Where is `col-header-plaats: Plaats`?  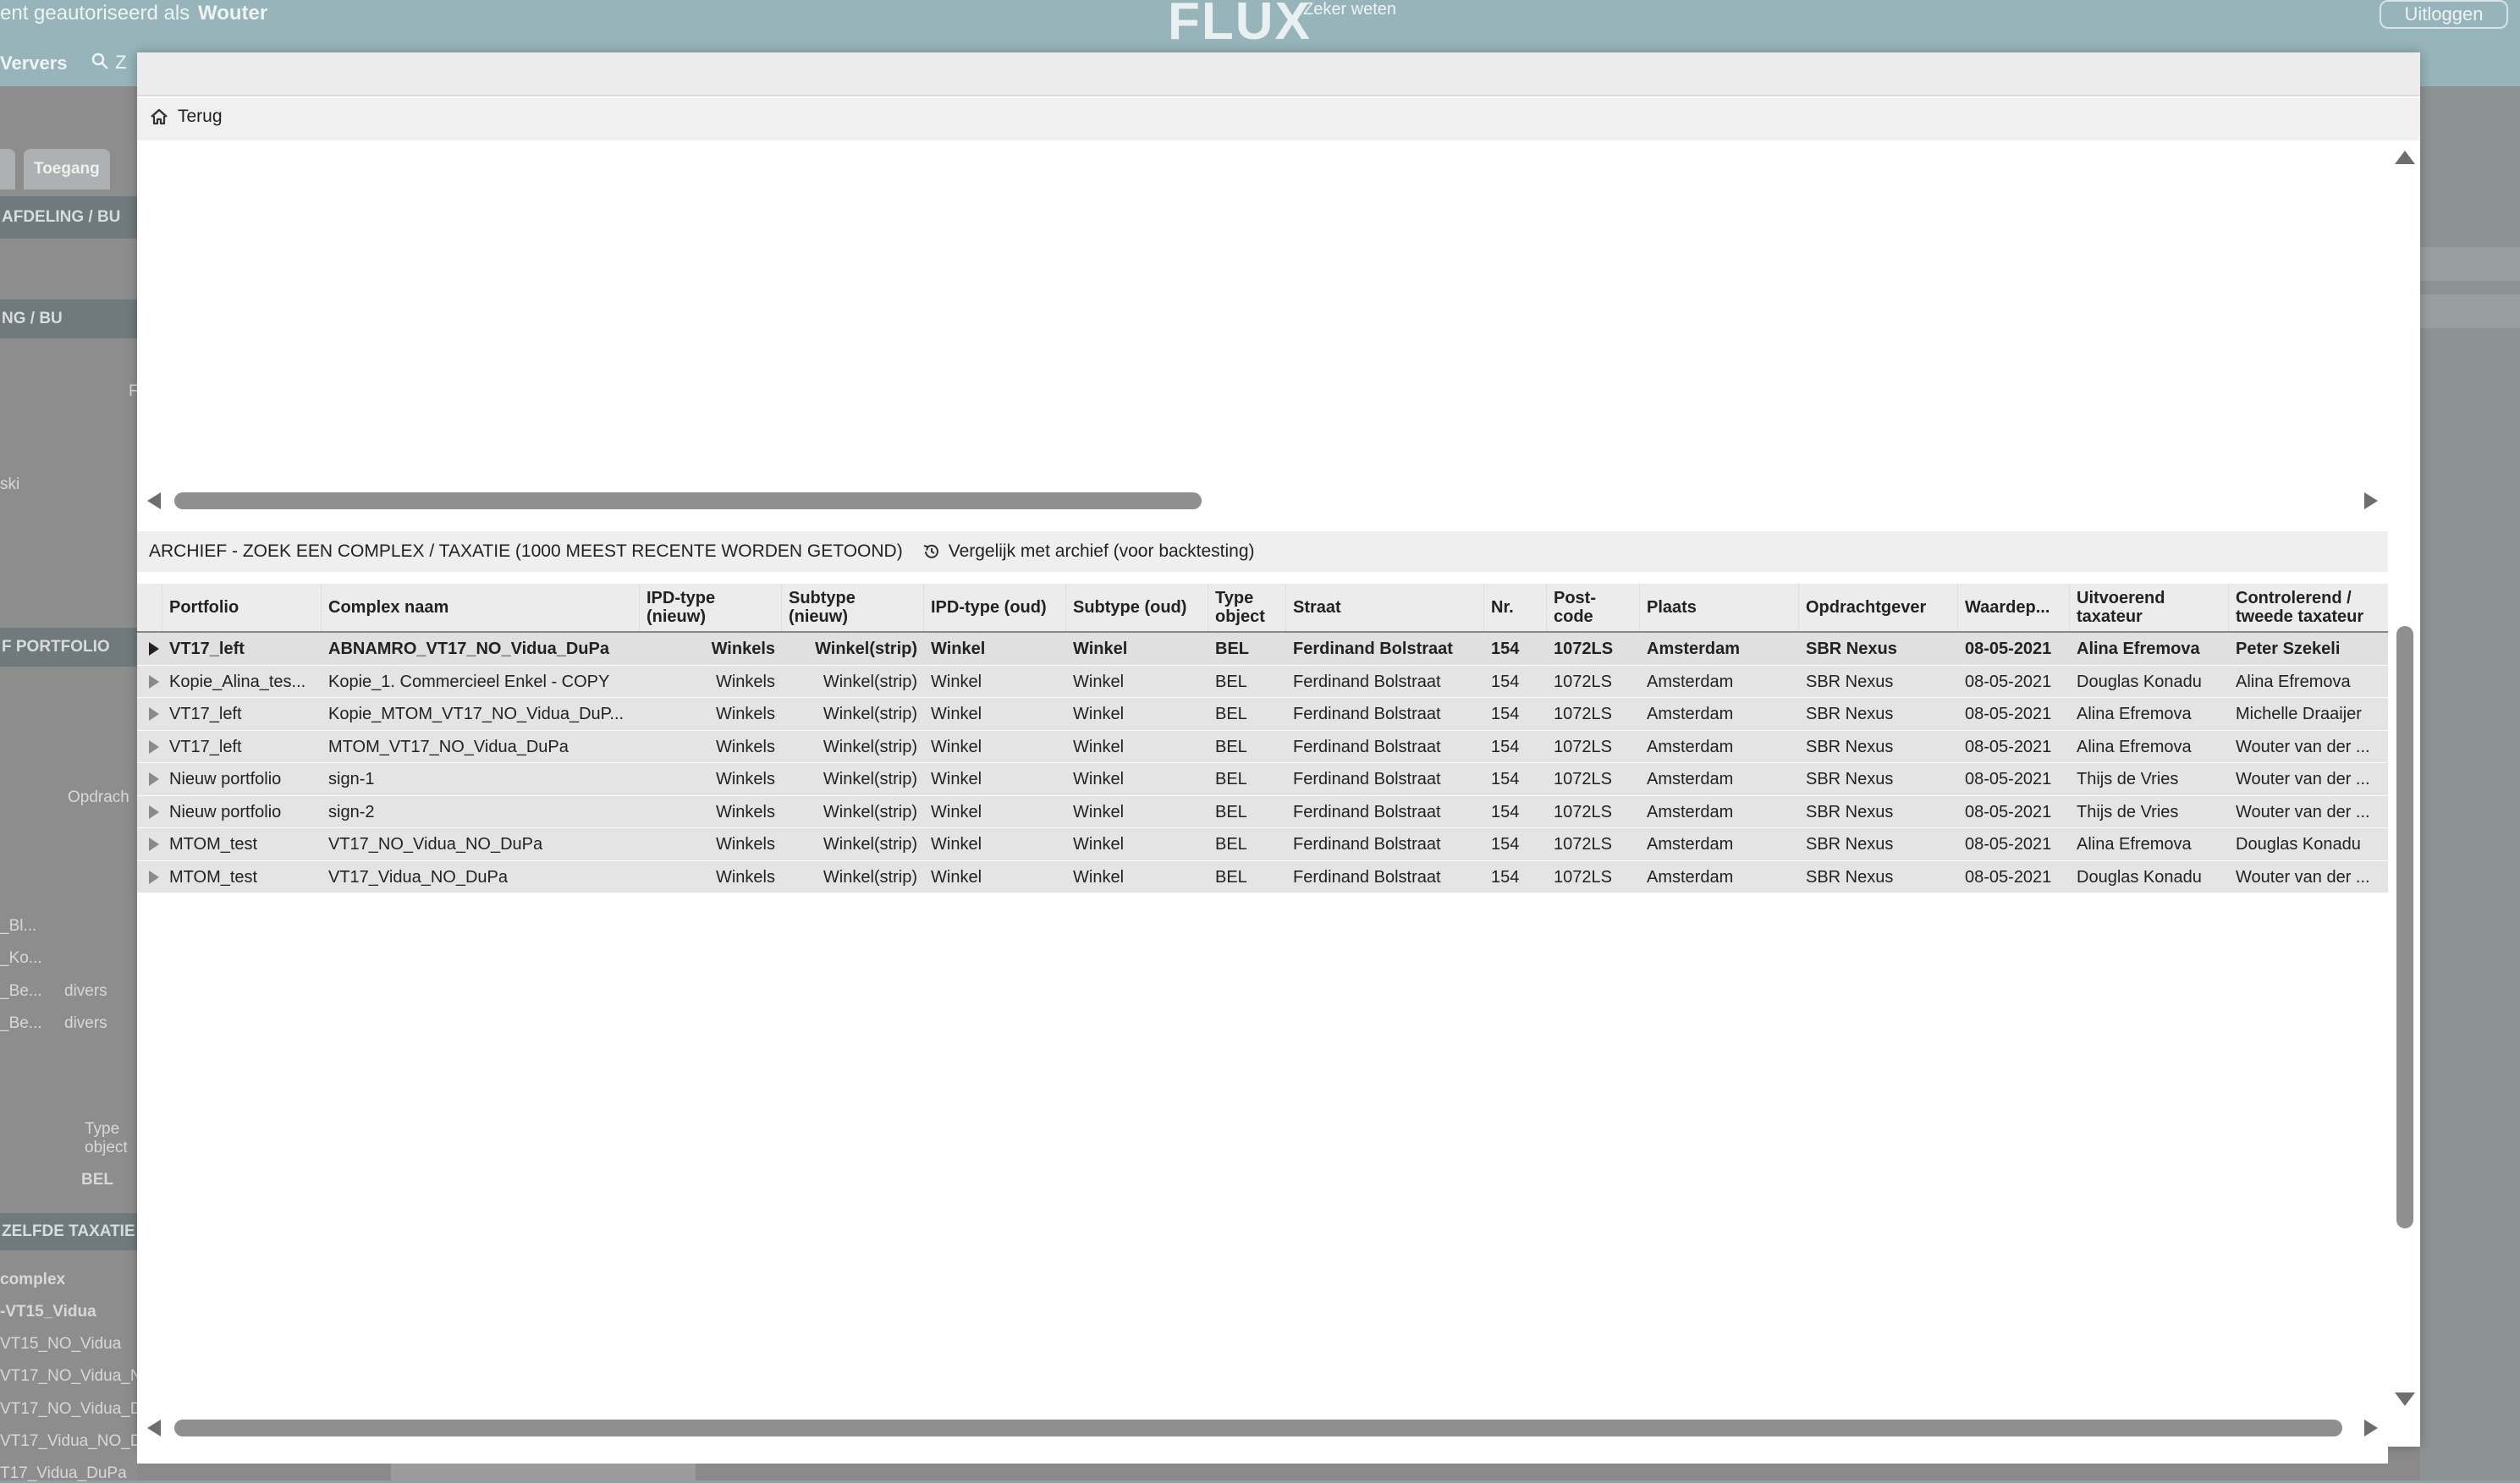
col-header-plaats: Plaats is located at coordinates (1720, 607).